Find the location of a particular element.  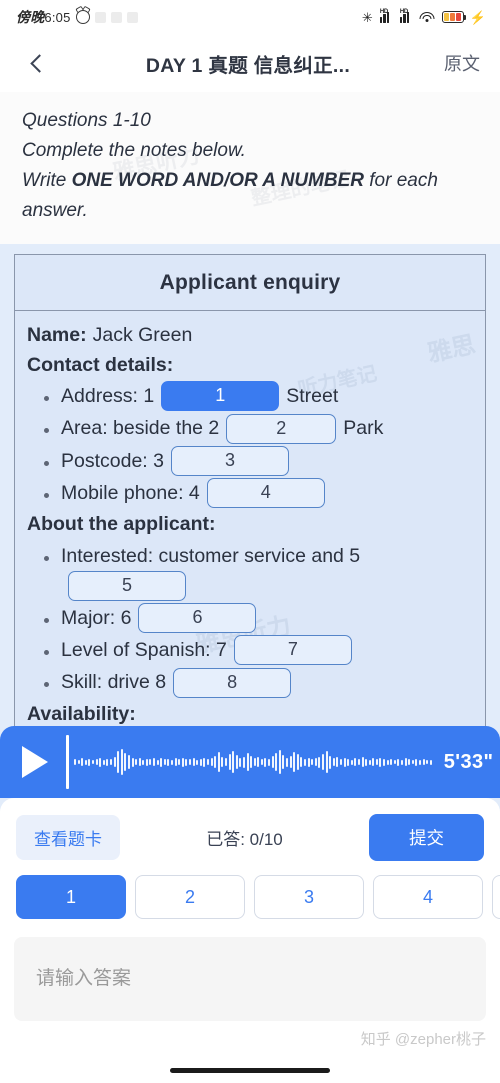

chevron-left-icon is located at coordinates (39, 63).